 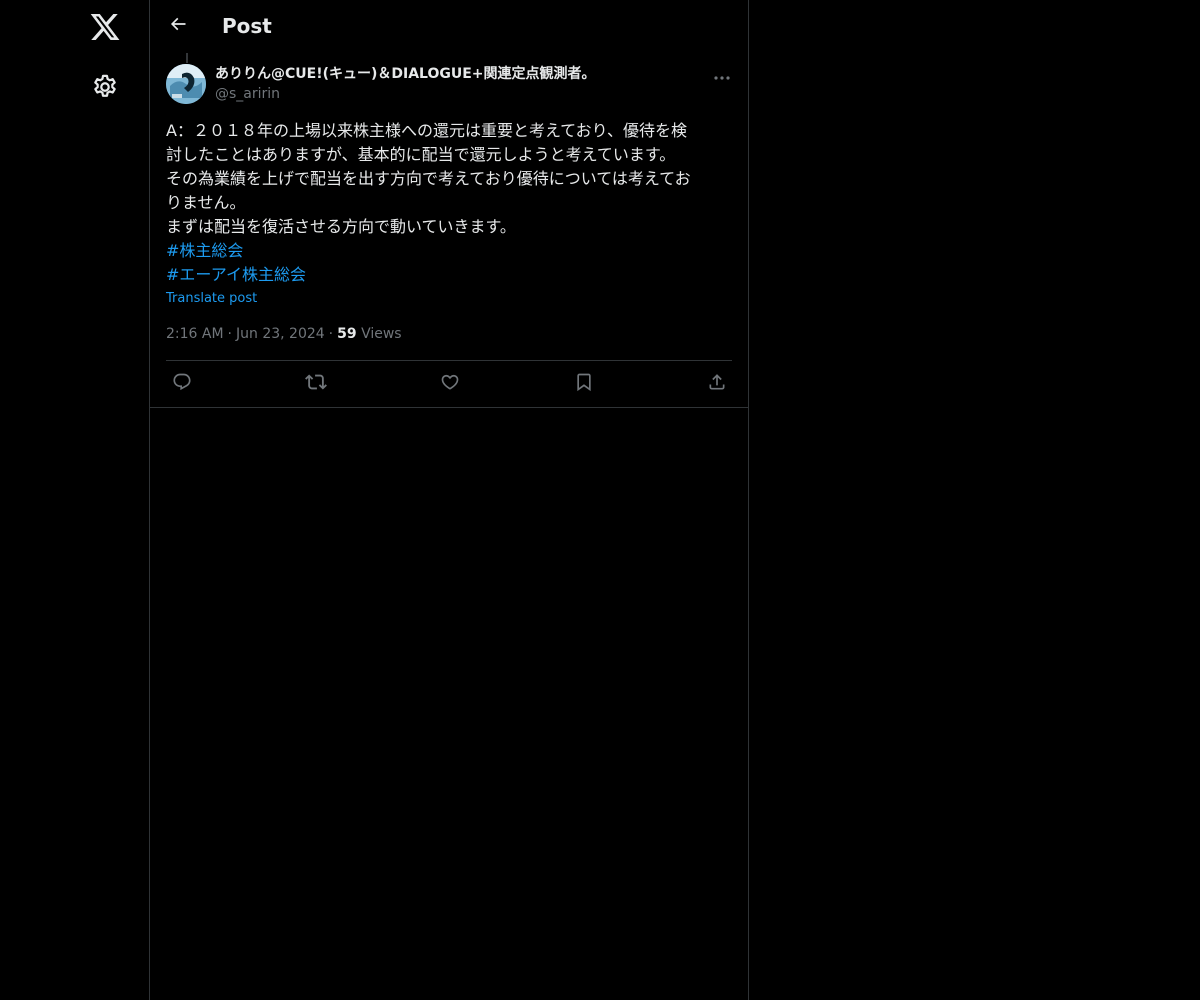 I want to click on back-button, so click(x=178, y=26).